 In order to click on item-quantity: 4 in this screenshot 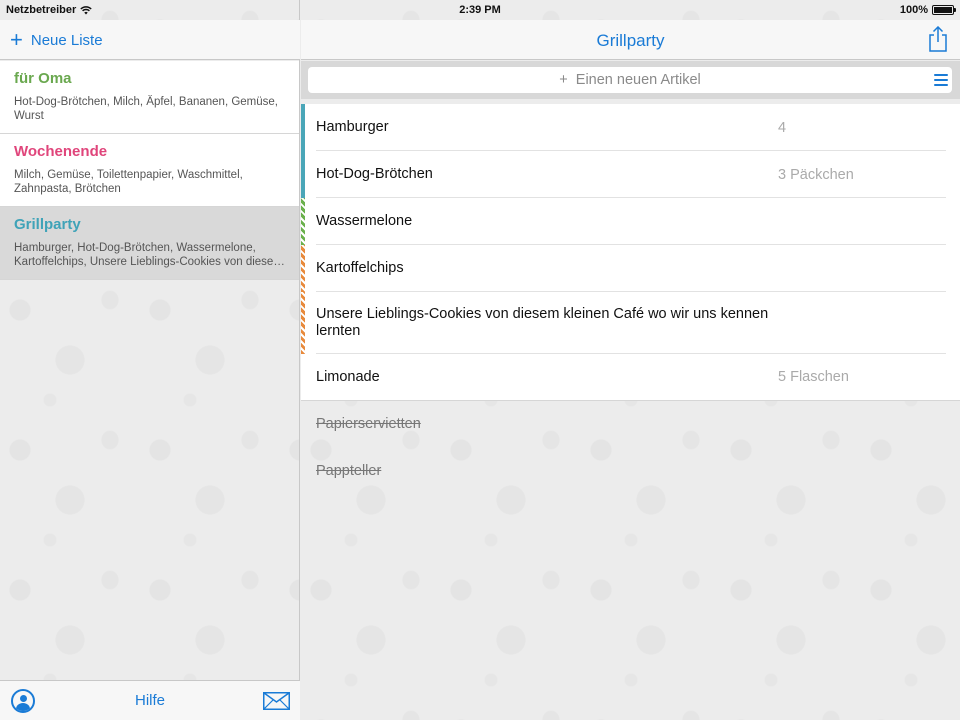, I will do `click(782, 127)`.